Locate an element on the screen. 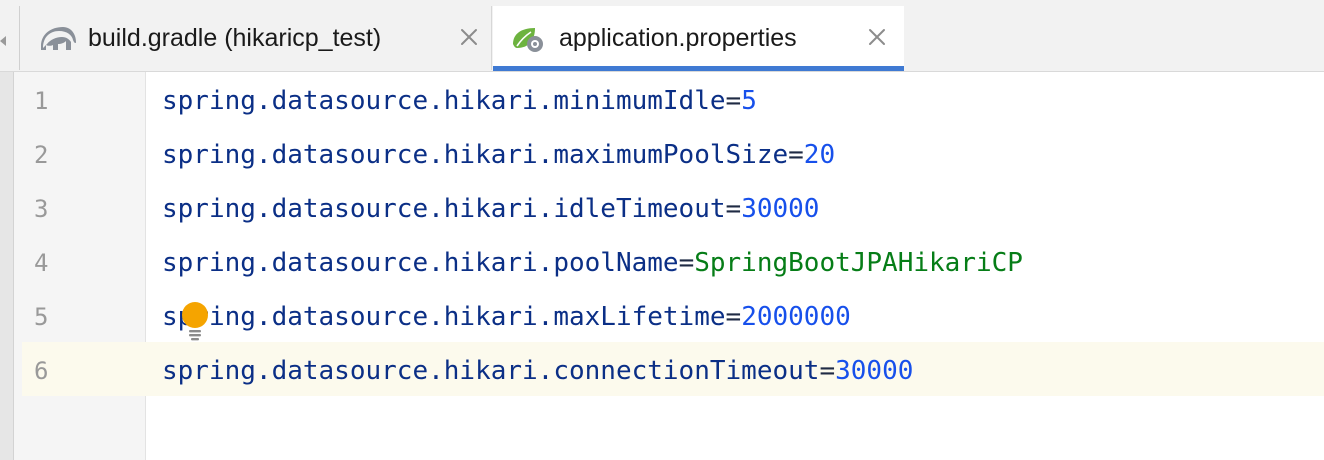  line-number: 6 is located at coordinates (41, 371).